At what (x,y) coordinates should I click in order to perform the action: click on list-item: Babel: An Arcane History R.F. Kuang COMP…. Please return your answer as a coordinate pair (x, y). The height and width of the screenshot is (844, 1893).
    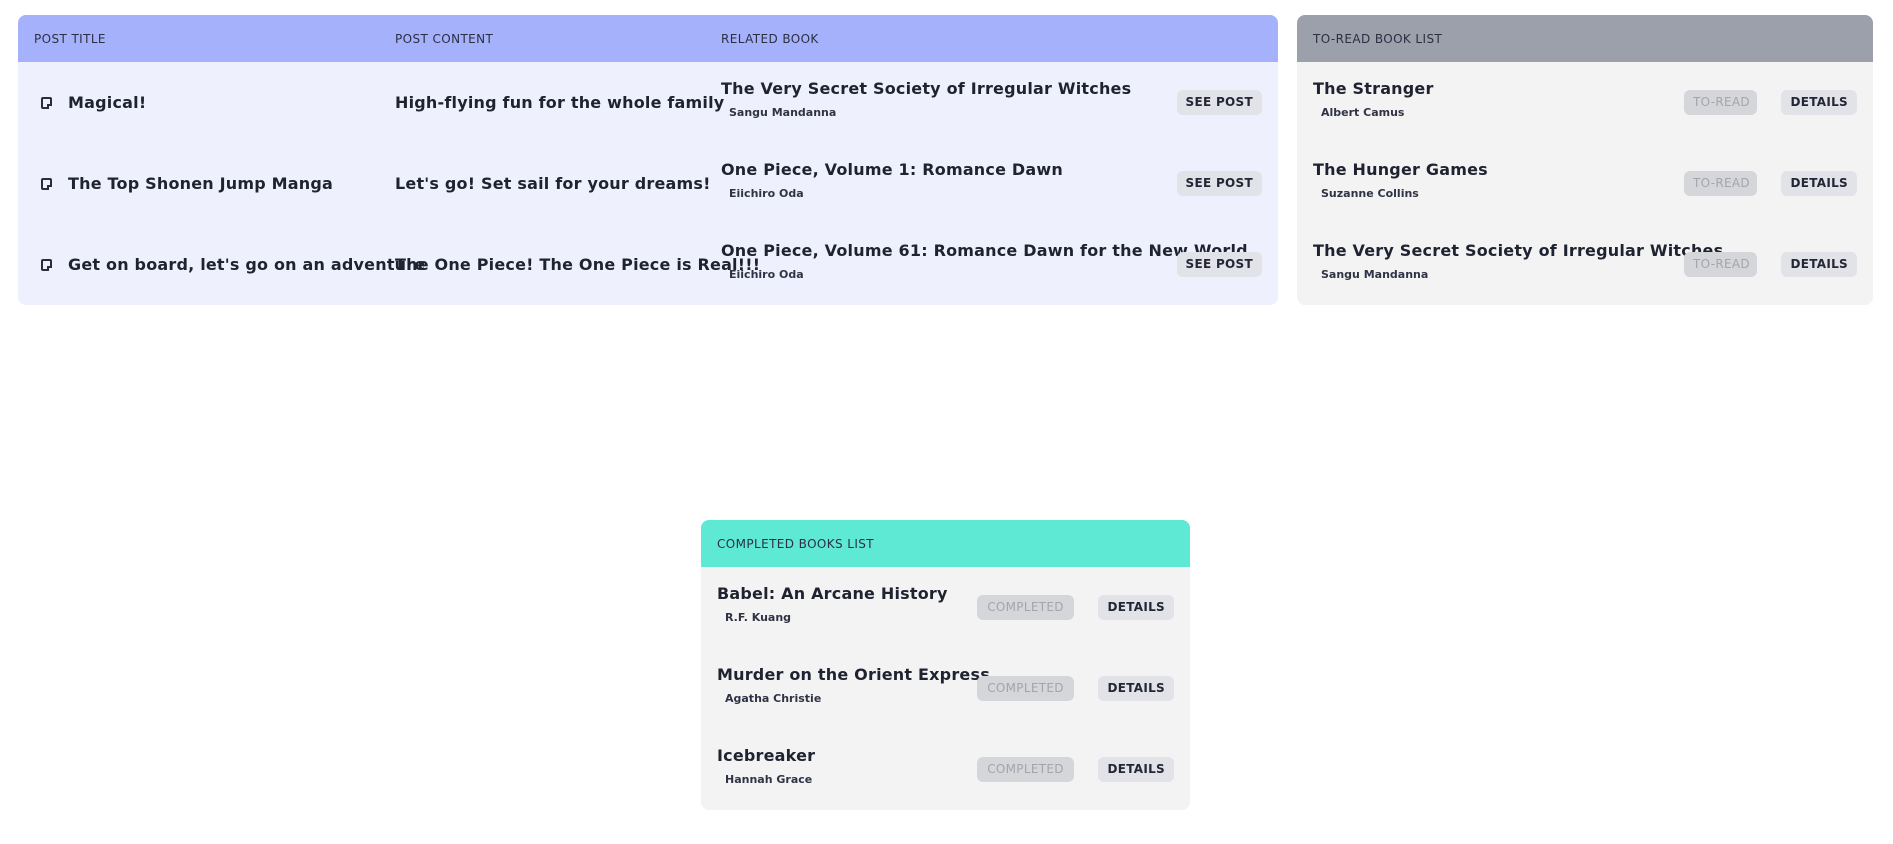
    Looking at the image, I should click on (945, 607).